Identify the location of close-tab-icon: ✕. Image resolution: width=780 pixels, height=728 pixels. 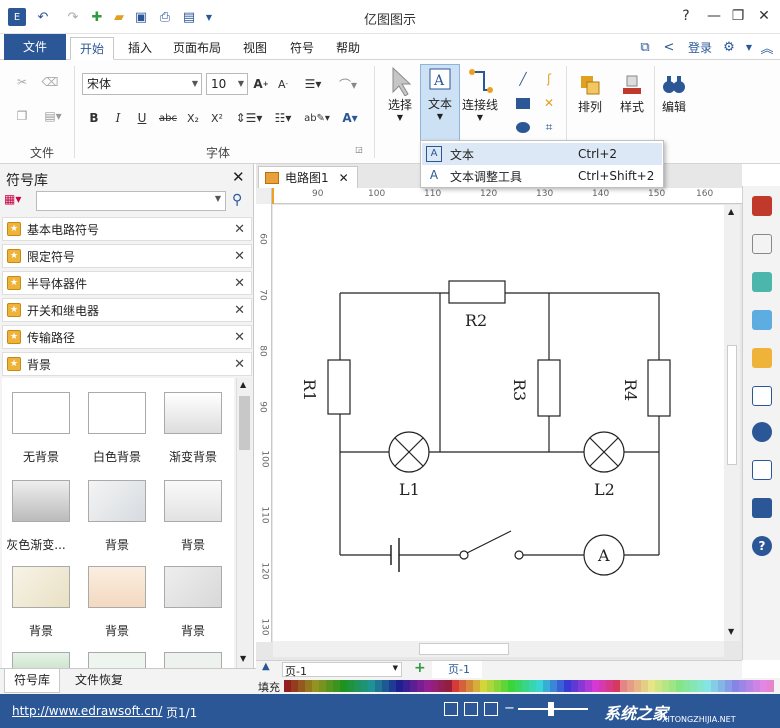
(344, 178).